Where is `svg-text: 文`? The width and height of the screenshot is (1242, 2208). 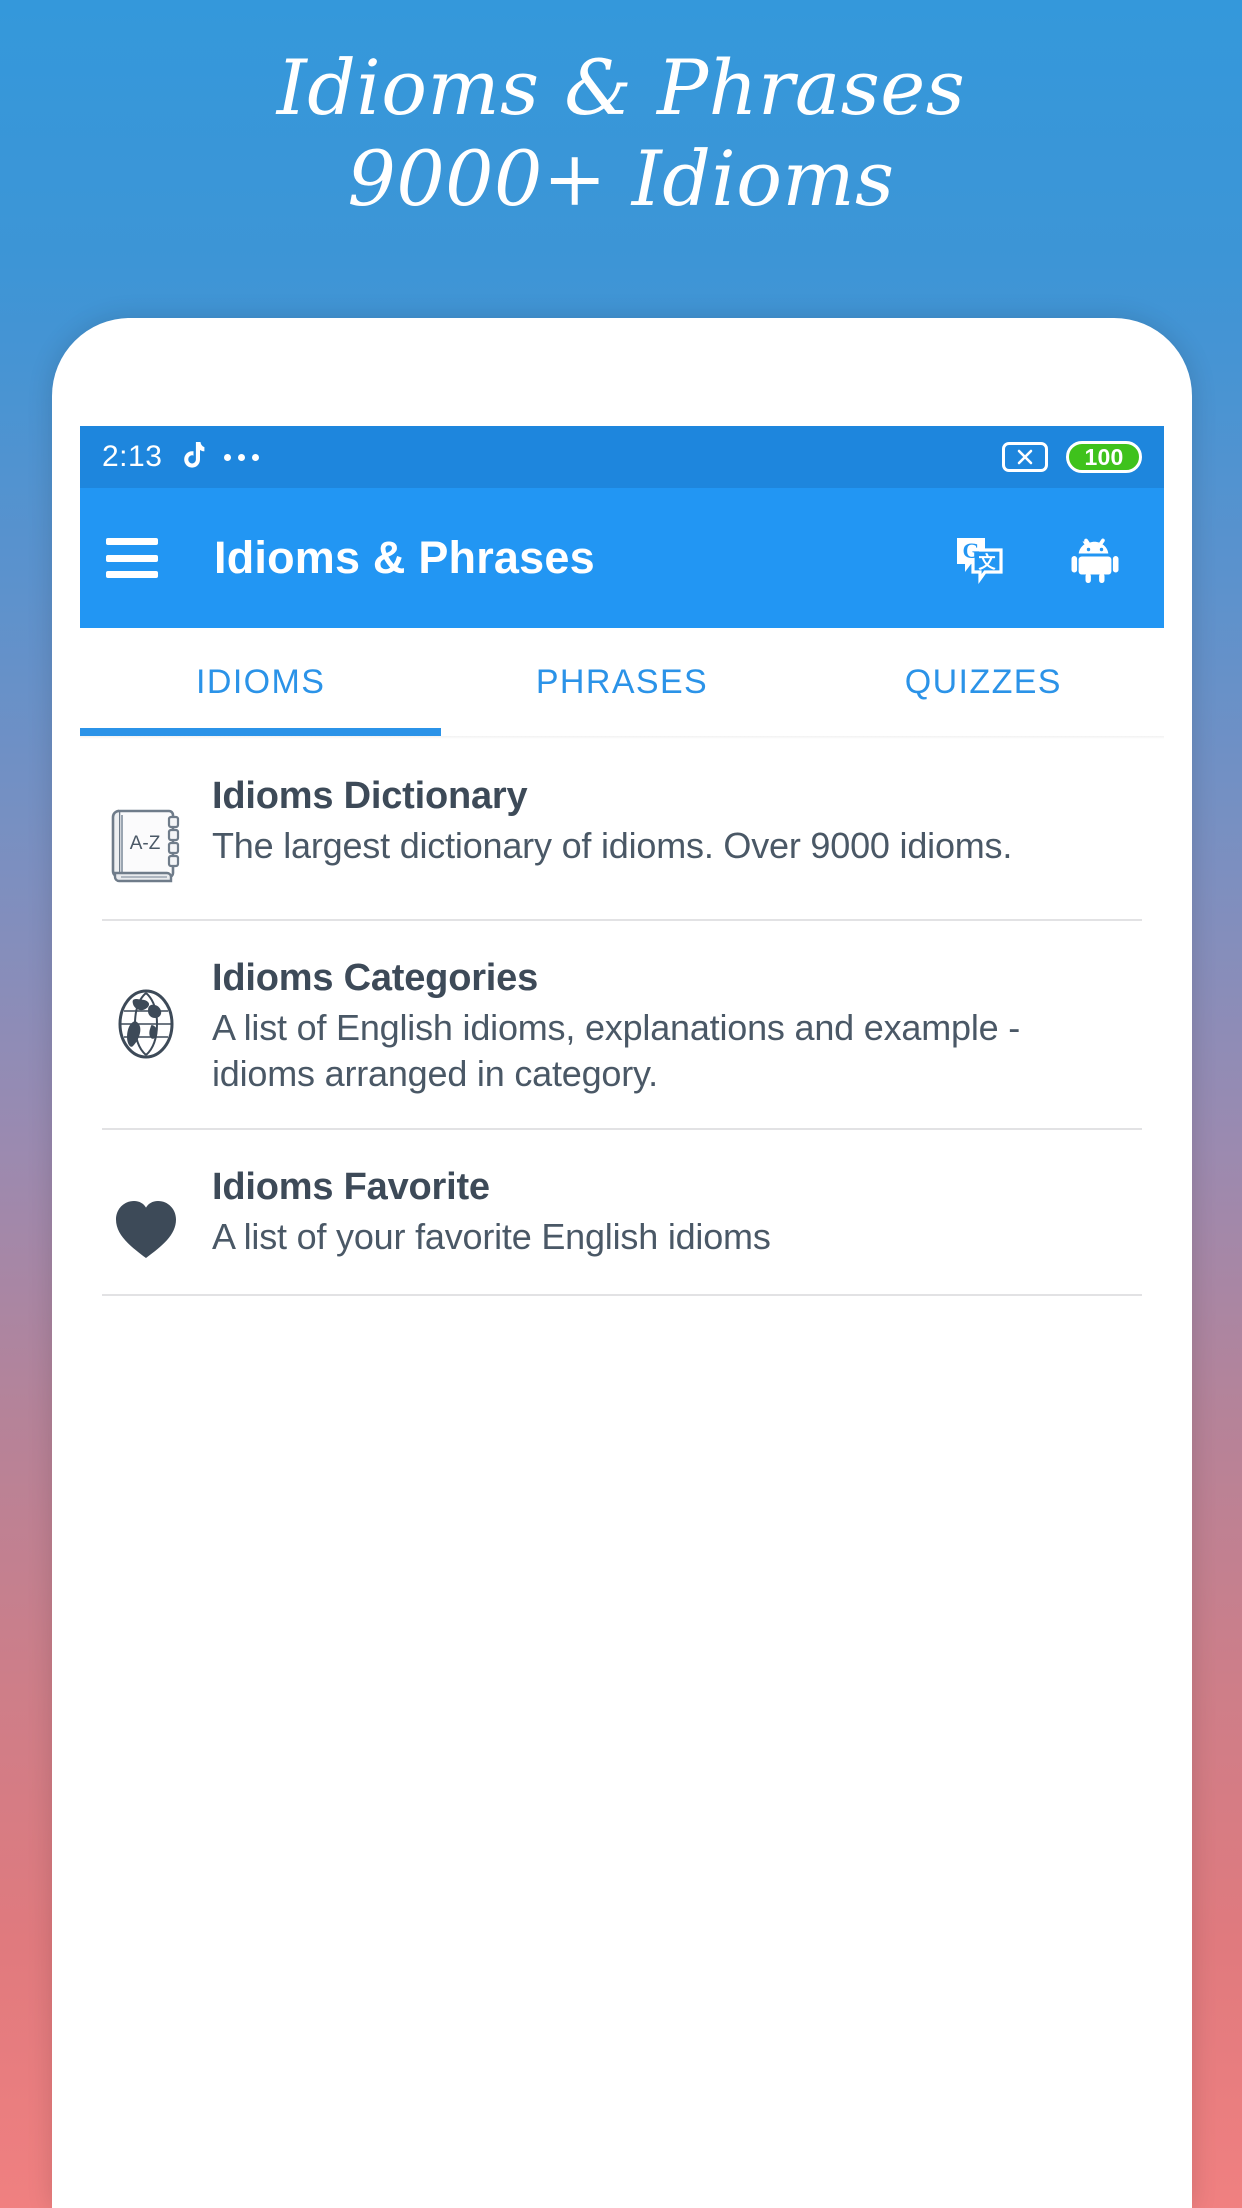
svg-text: 文 is located at coordinates (988, 562).